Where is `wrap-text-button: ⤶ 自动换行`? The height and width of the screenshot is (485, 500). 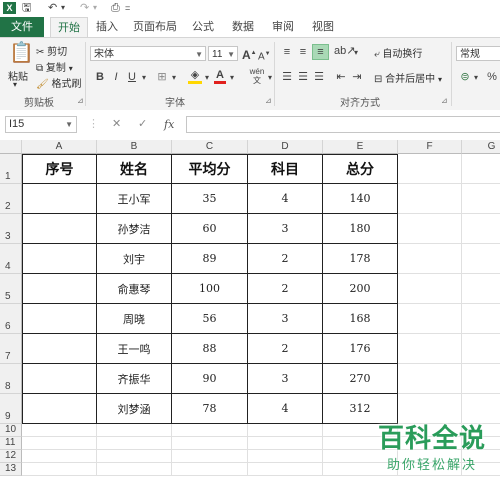
wrap-text-button: ⤶ 自动换行 is located at coordinates (398, 52).